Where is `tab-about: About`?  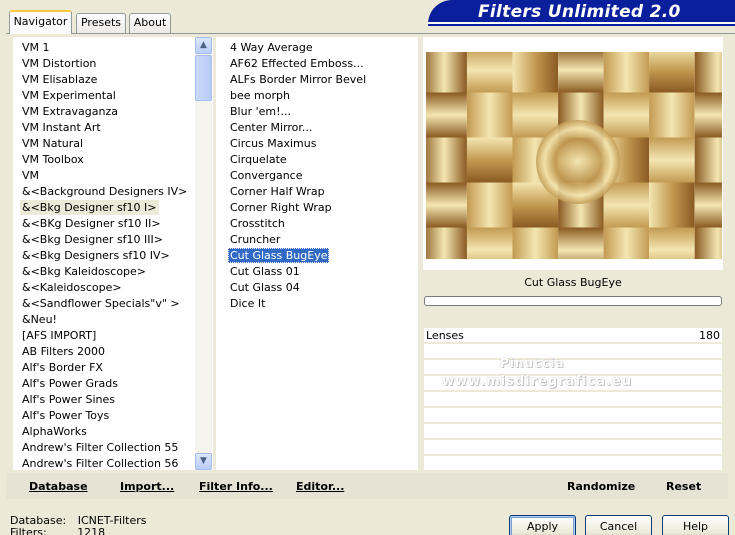 tab-about: About is located at coordinates (150, 23).